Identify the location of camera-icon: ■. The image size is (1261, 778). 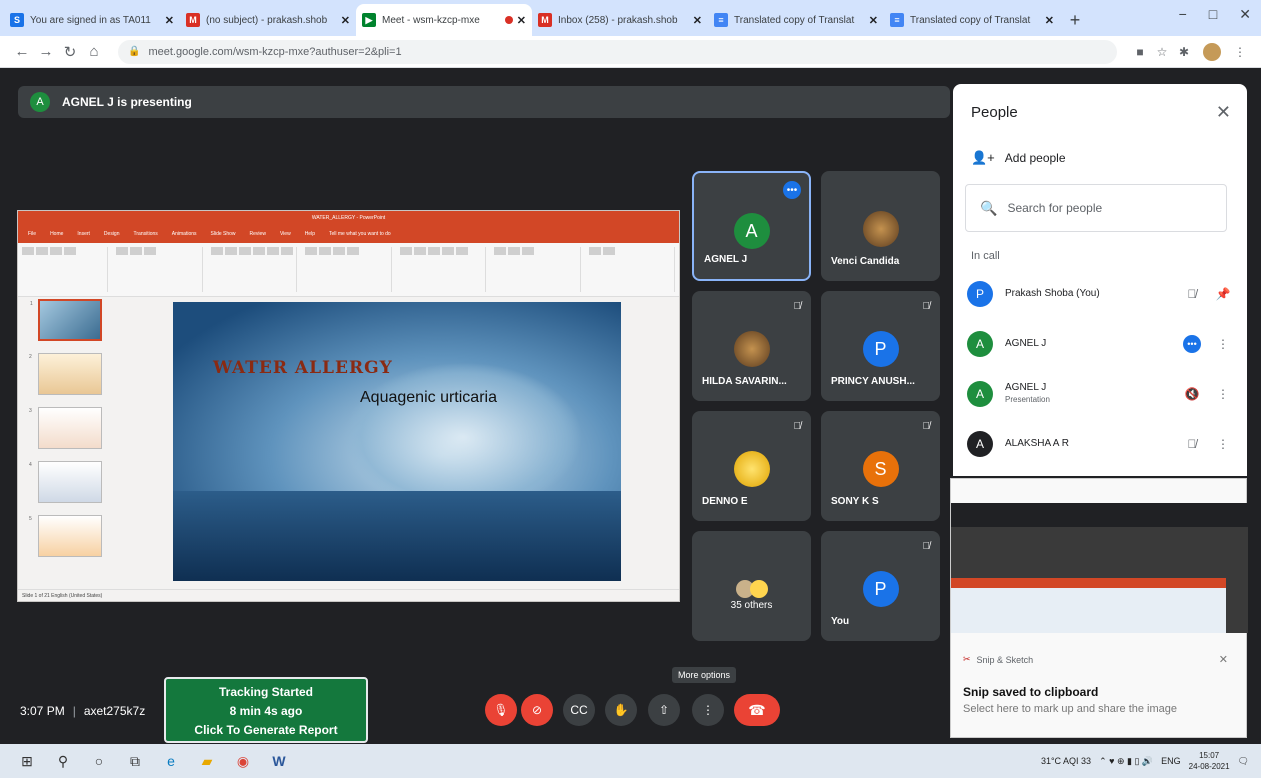
(1140, 52).